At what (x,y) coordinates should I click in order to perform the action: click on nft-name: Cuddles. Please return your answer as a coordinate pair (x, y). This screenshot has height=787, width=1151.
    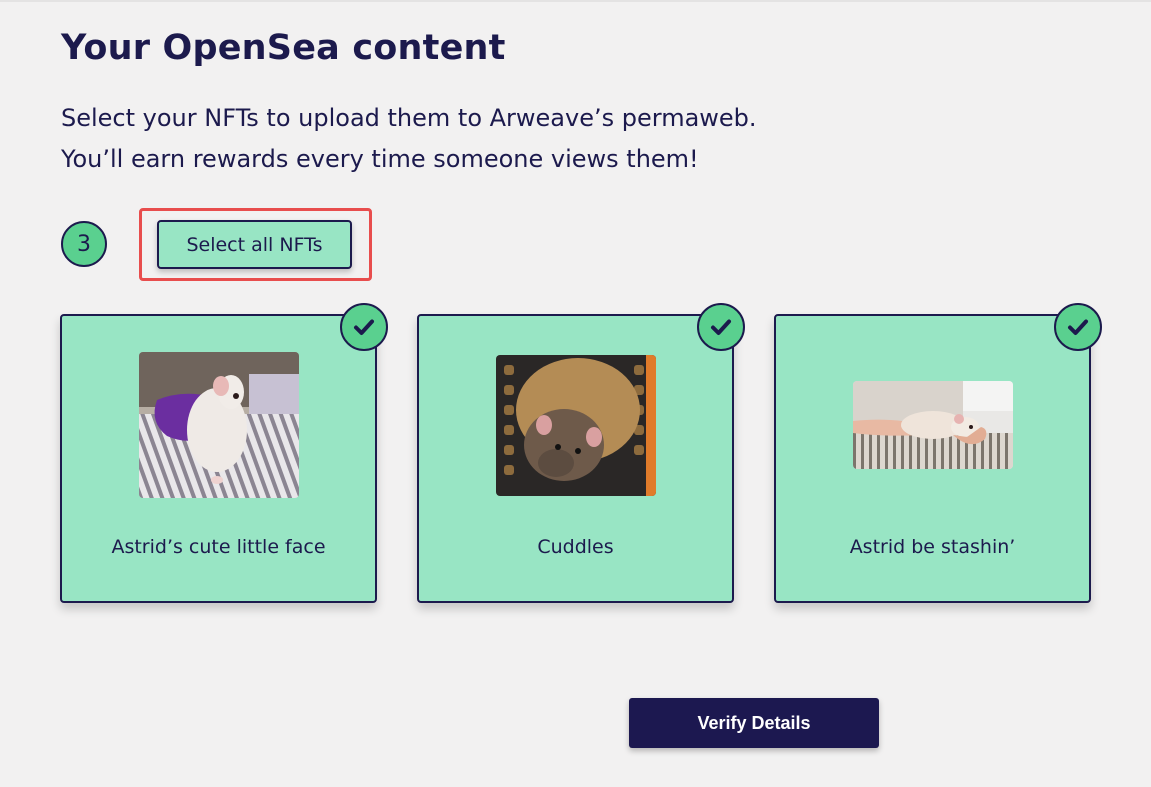
    Looking at the image, I should click on (575, 547).